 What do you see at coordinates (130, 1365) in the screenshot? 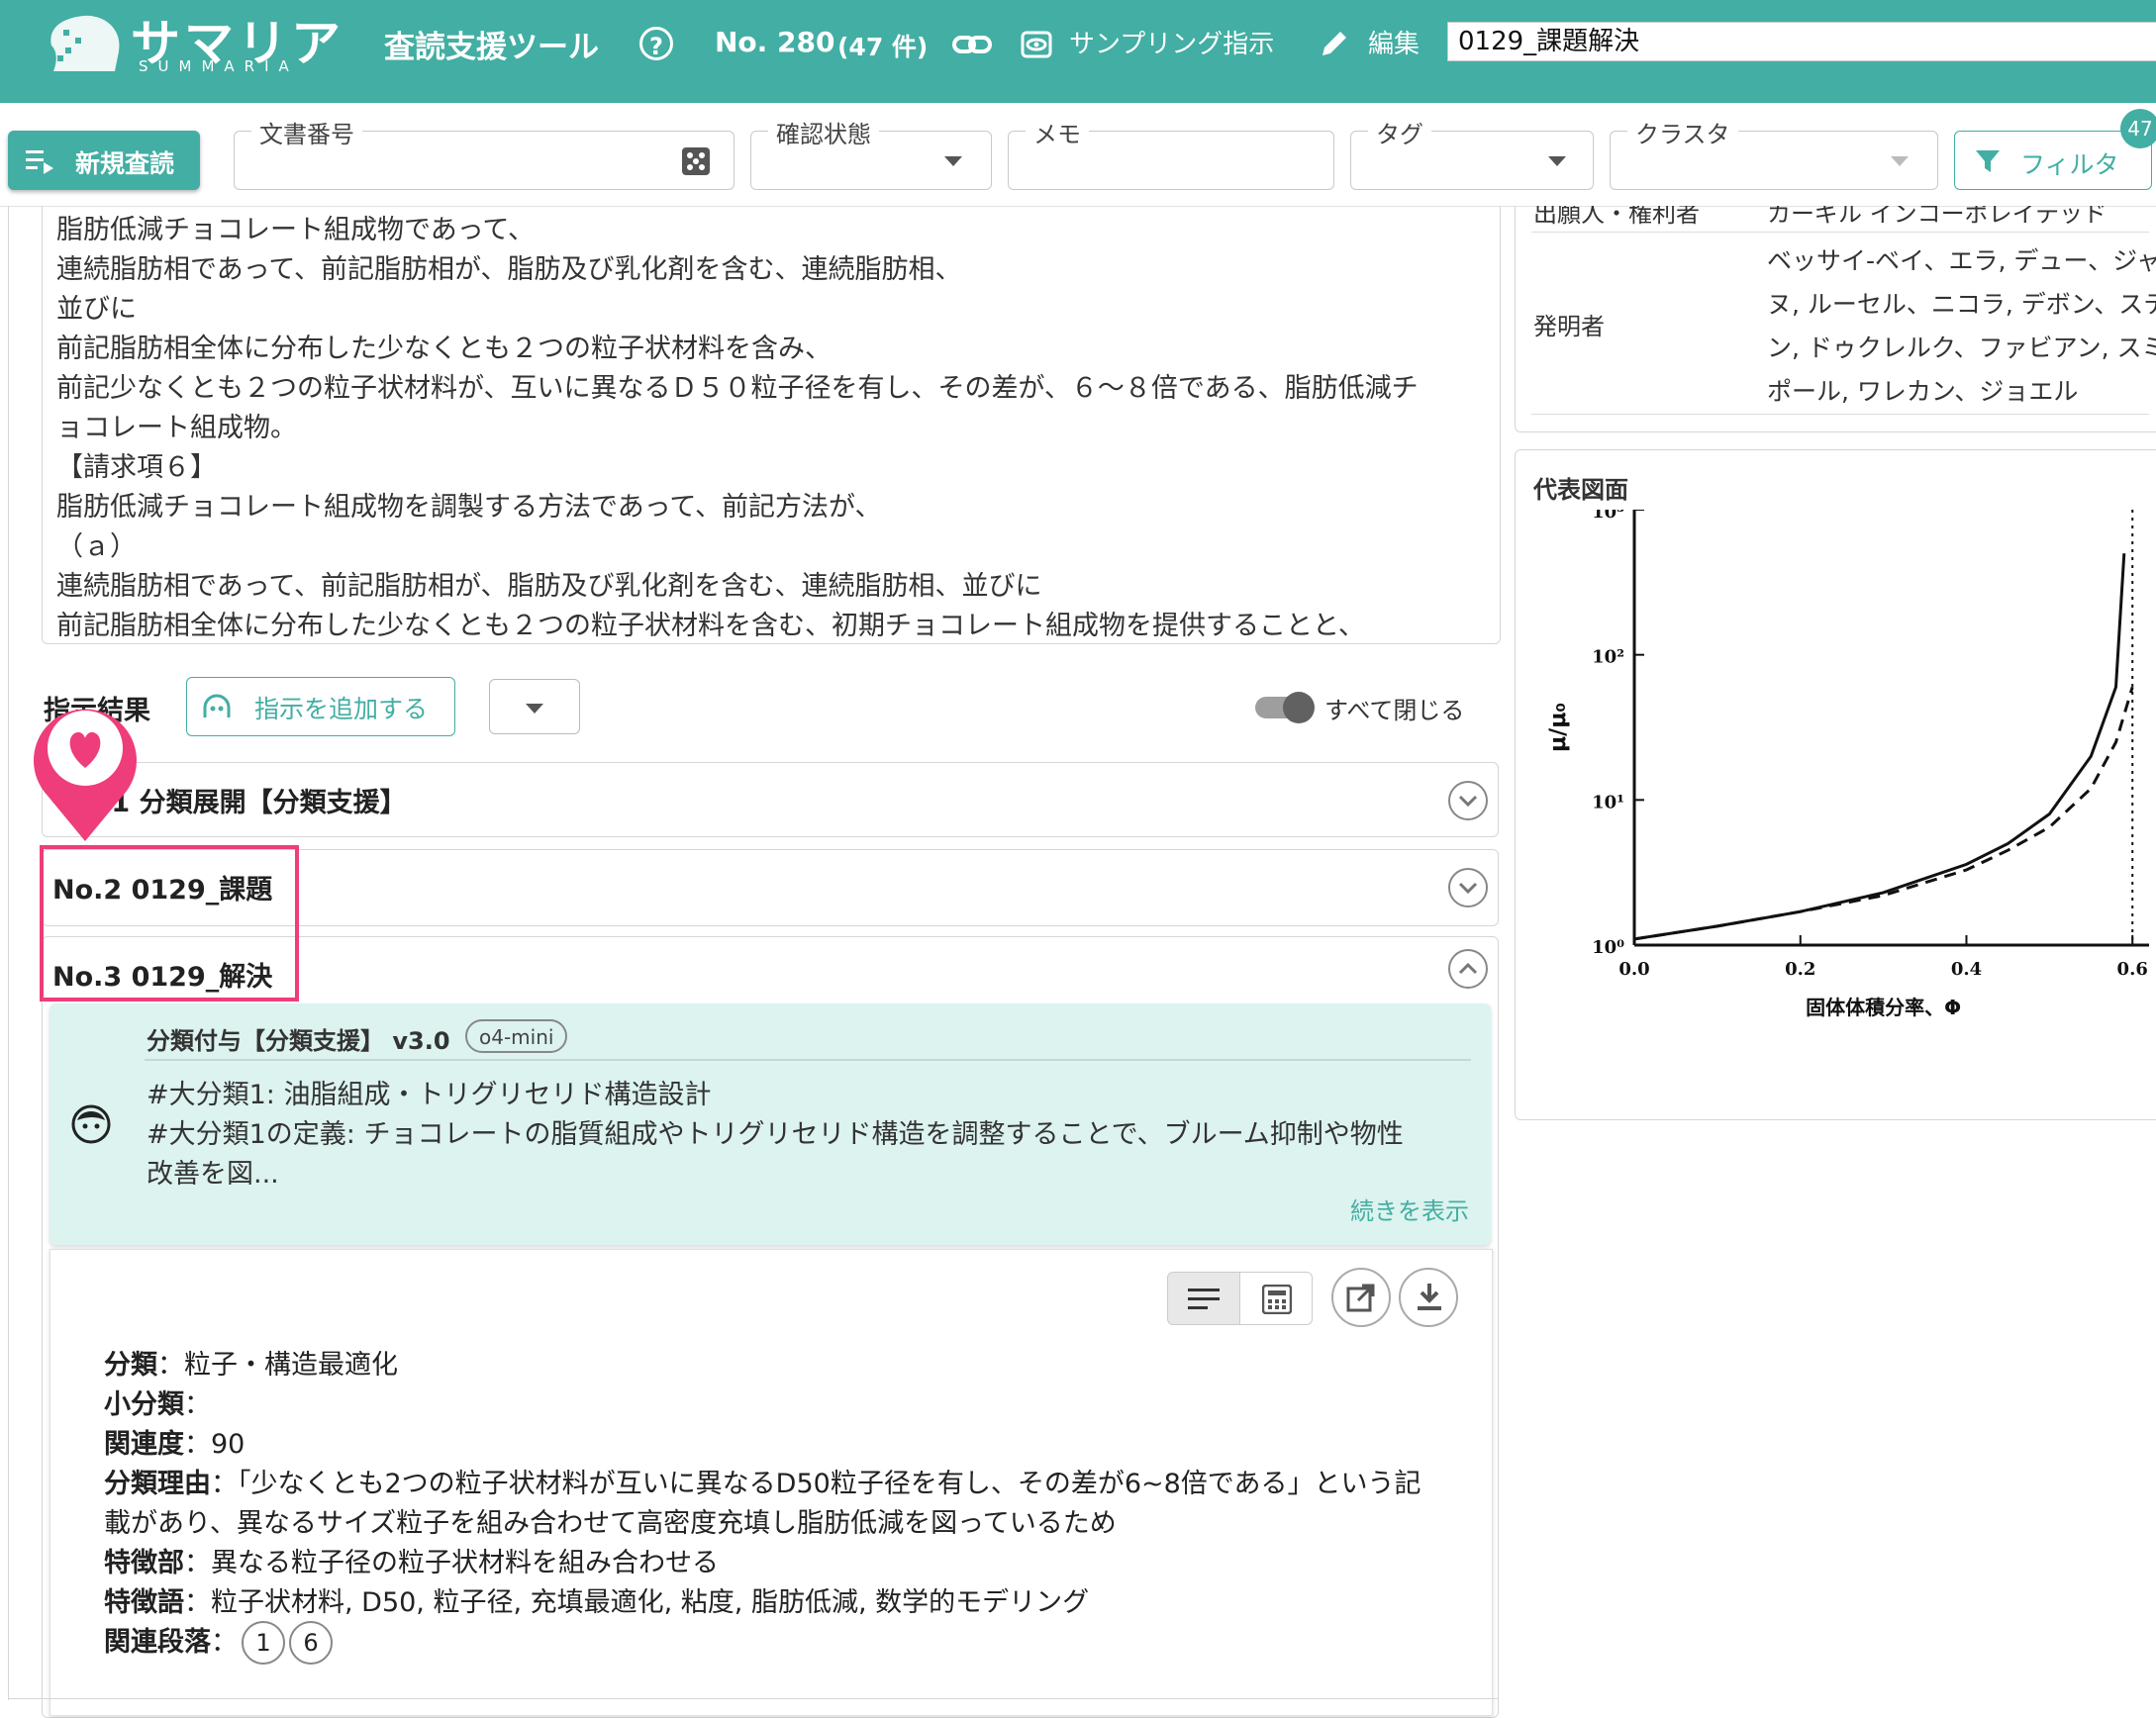
I see `field-key: 分類` at bounding box center [130, 1365].